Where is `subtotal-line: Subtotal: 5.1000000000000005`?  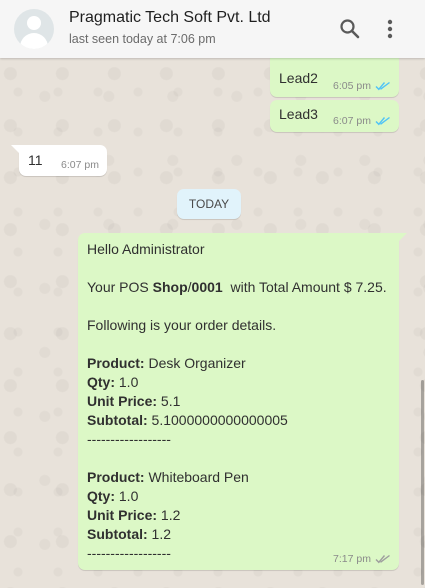 subtotal-line: Subtotal: 5.1000000000000005 is located at coordinates (238, 420).